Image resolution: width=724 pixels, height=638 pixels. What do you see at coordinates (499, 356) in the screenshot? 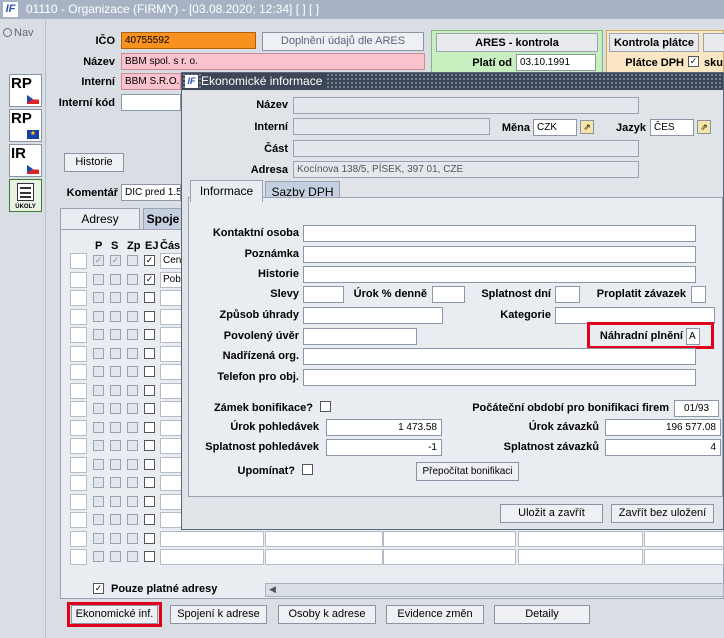
I see `nadrizena-org-field` at bounding box center [499, 356].